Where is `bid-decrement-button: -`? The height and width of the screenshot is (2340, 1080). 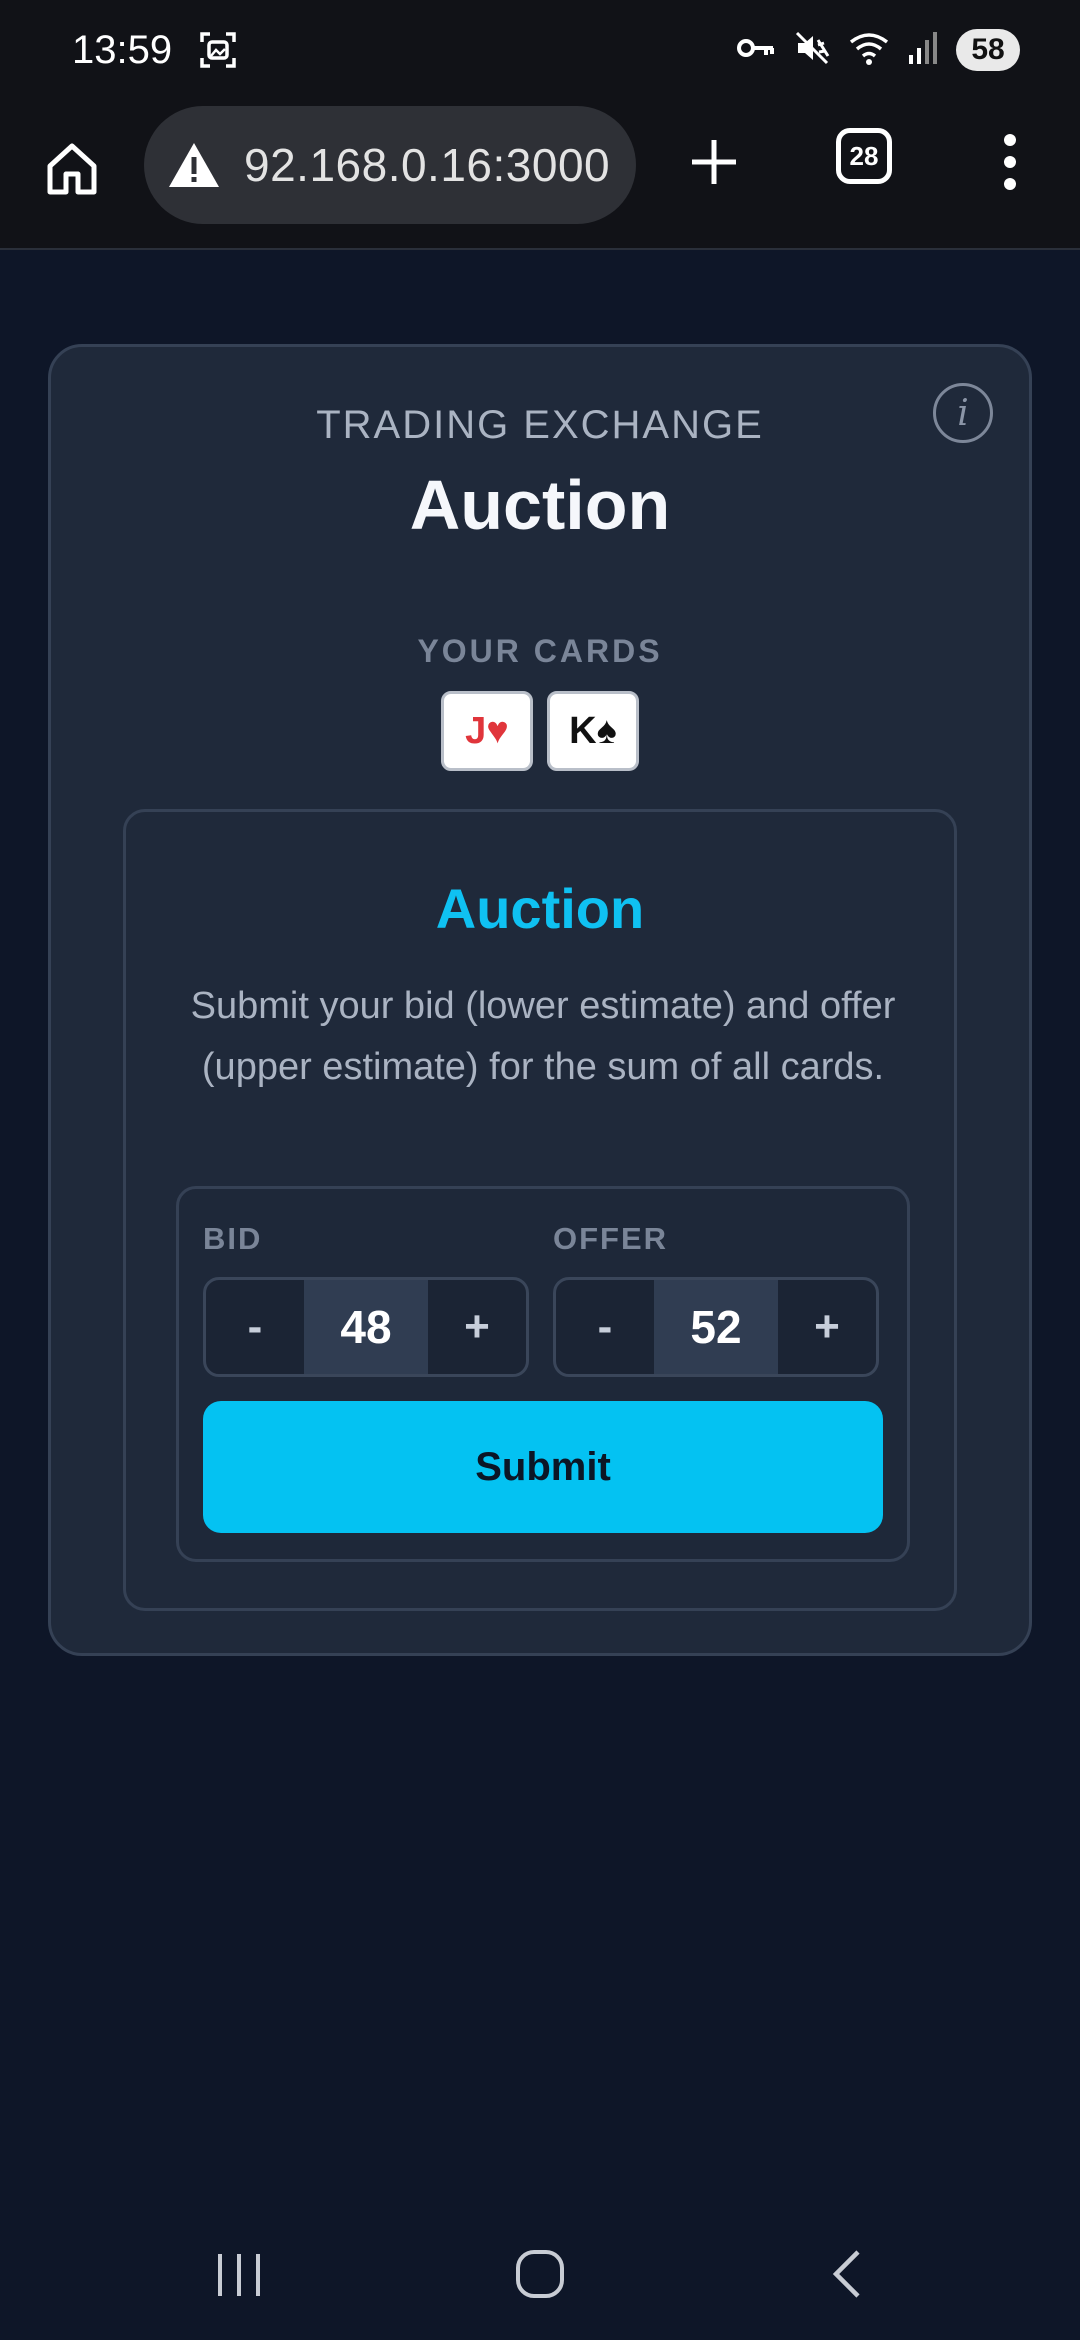 bid-decrement-button: - is located at coordinates (255, 1327).